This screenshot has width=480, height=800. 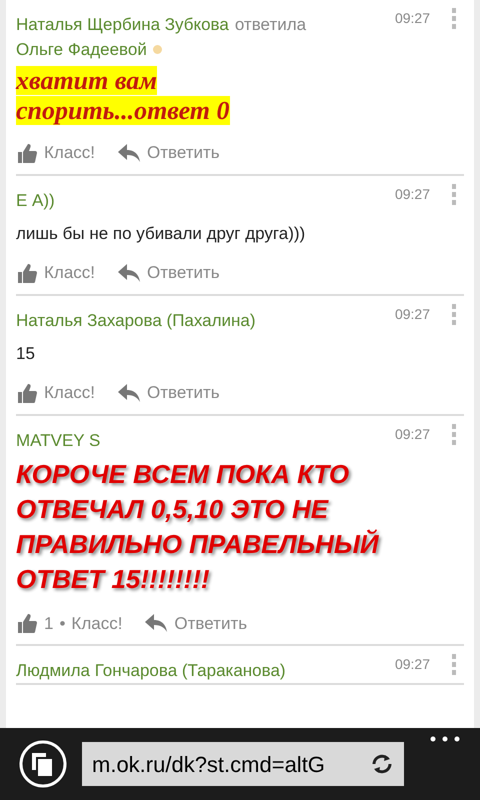 What do you see at coordinates (69, 623) in the screenshot?
I see `like-button: 1 • Класс!` at bounding box center [69, 623].